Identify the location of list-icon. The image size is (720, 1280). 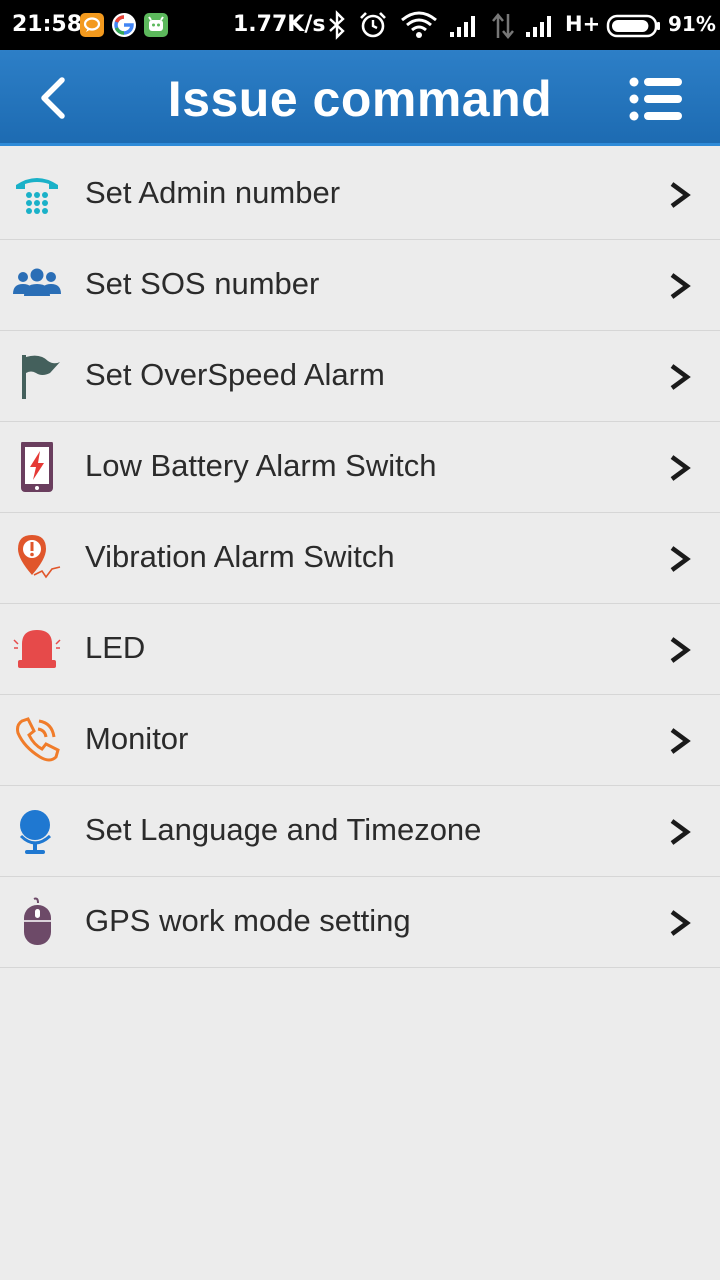
(655, 99).